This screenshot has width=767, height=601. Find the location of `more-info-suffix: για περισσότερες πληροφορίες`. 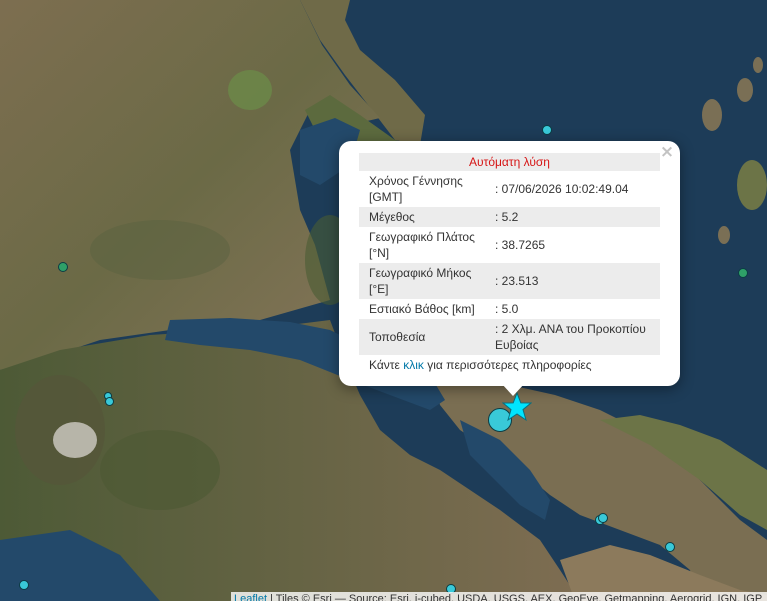

more-info-suffix: για περισσότερες πληροφορίες is located at coordinates (507, 365).